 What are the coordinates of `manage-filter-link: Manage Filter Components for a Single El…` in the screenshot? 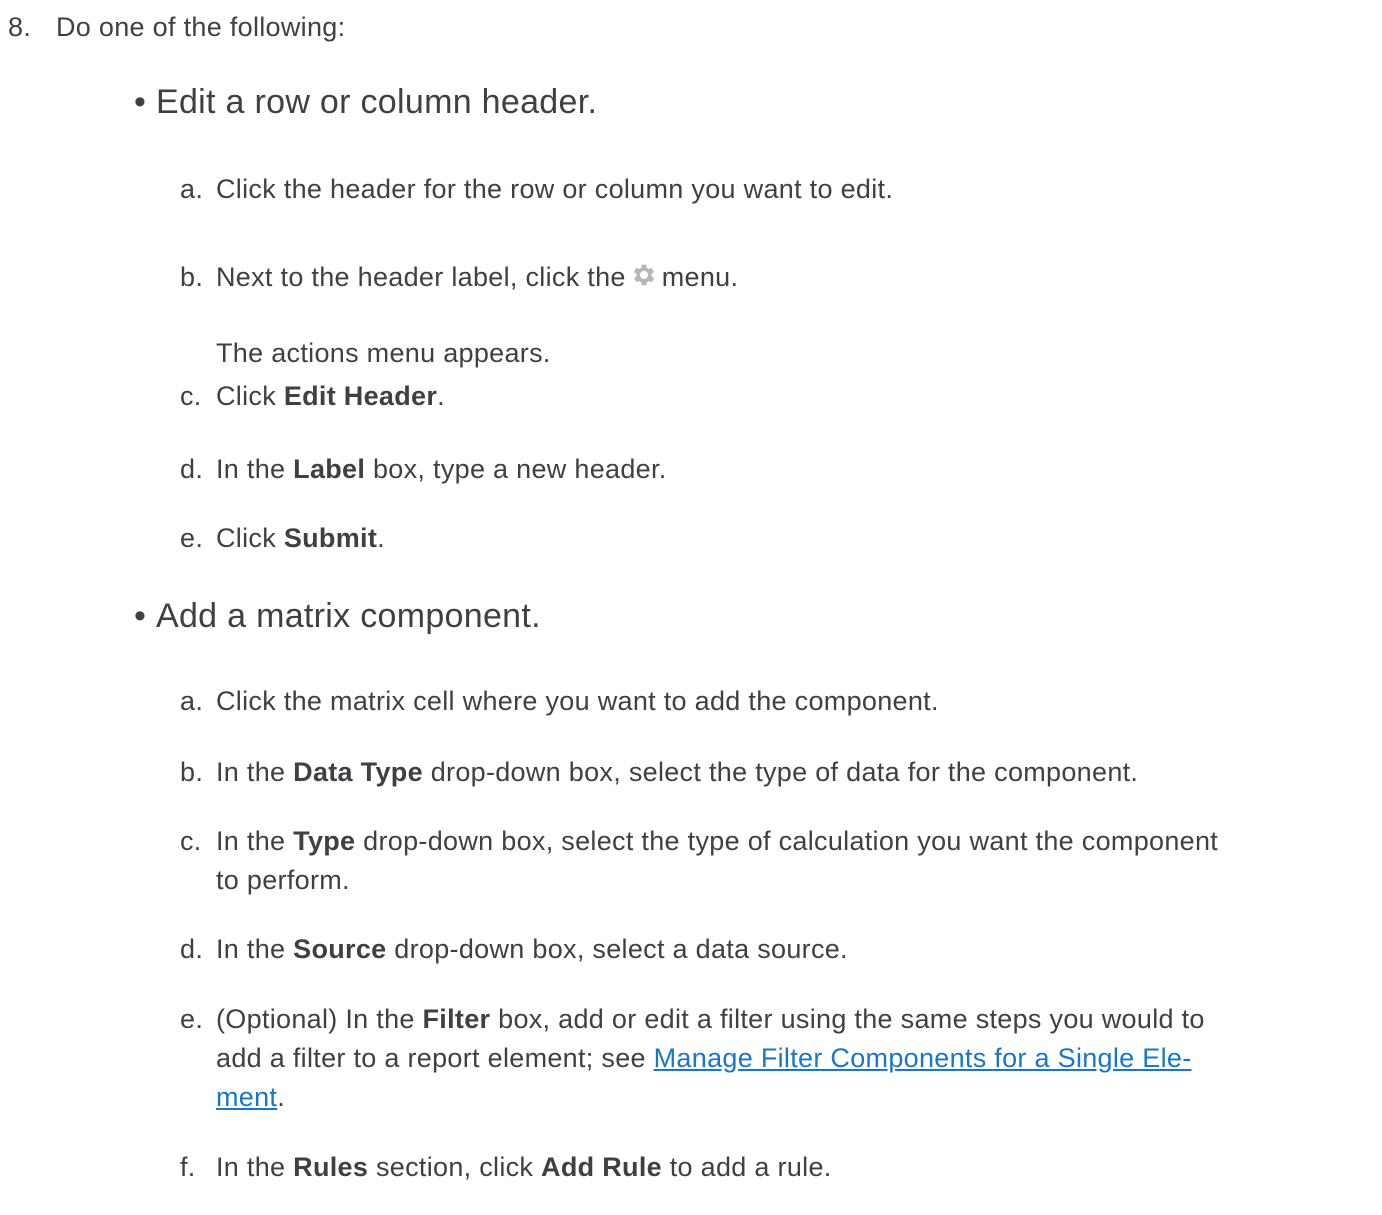 It's located at (923, 1058).